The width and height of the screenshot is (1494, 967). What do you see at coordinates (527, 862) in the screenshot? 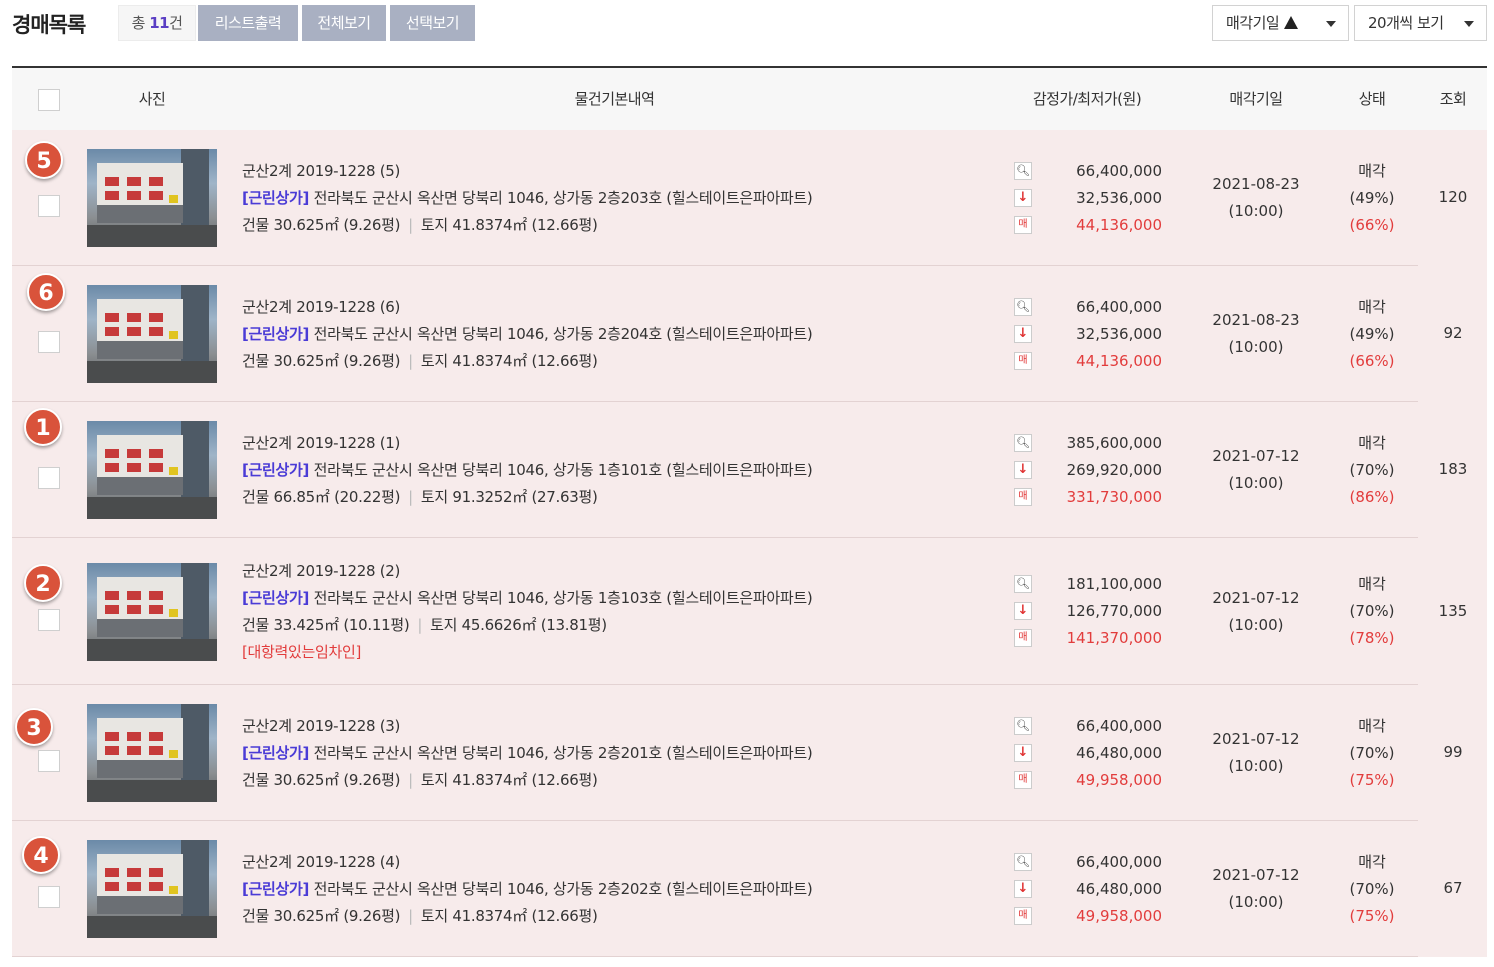
I see `case-number: 군산2계 2019-1228 (4)` at bounding box center [527, 862].